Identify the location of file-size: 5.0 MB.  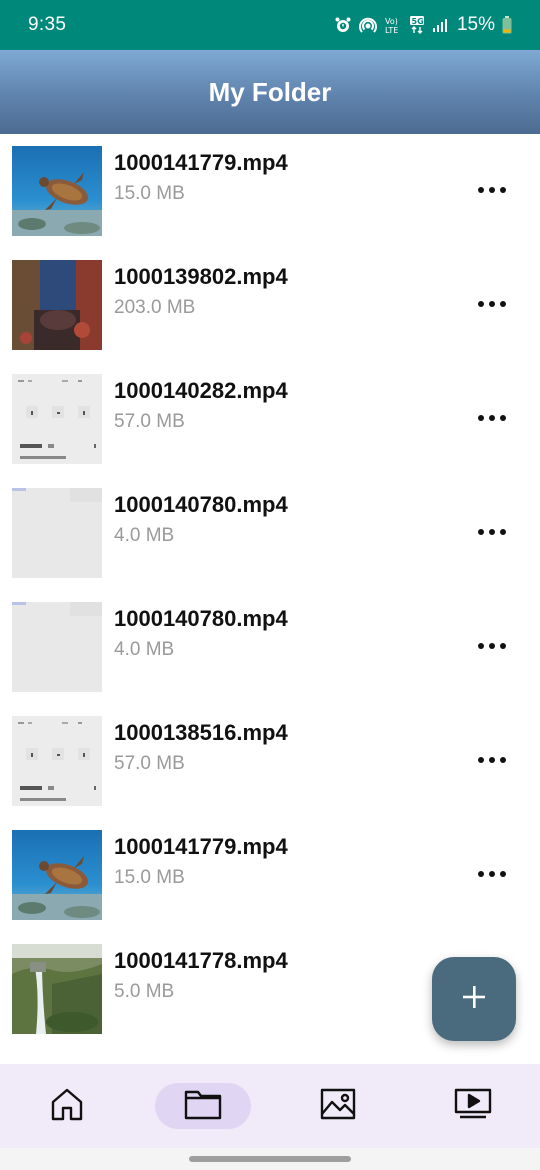
(144, 991).